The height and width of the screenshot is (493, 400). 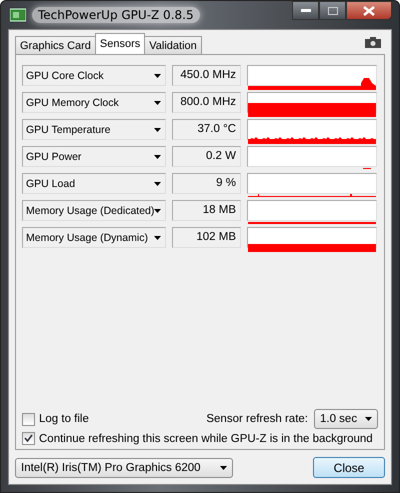 I want to click on minimize-button, so click(x=305, y=10).